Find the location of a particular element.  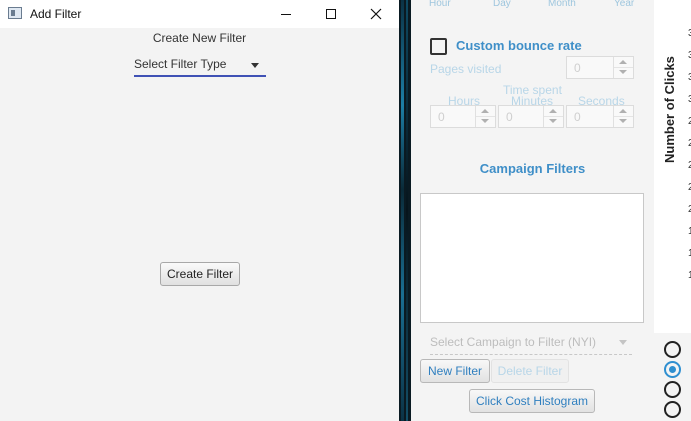

maximize-icon is located at coordinates (331, 14).